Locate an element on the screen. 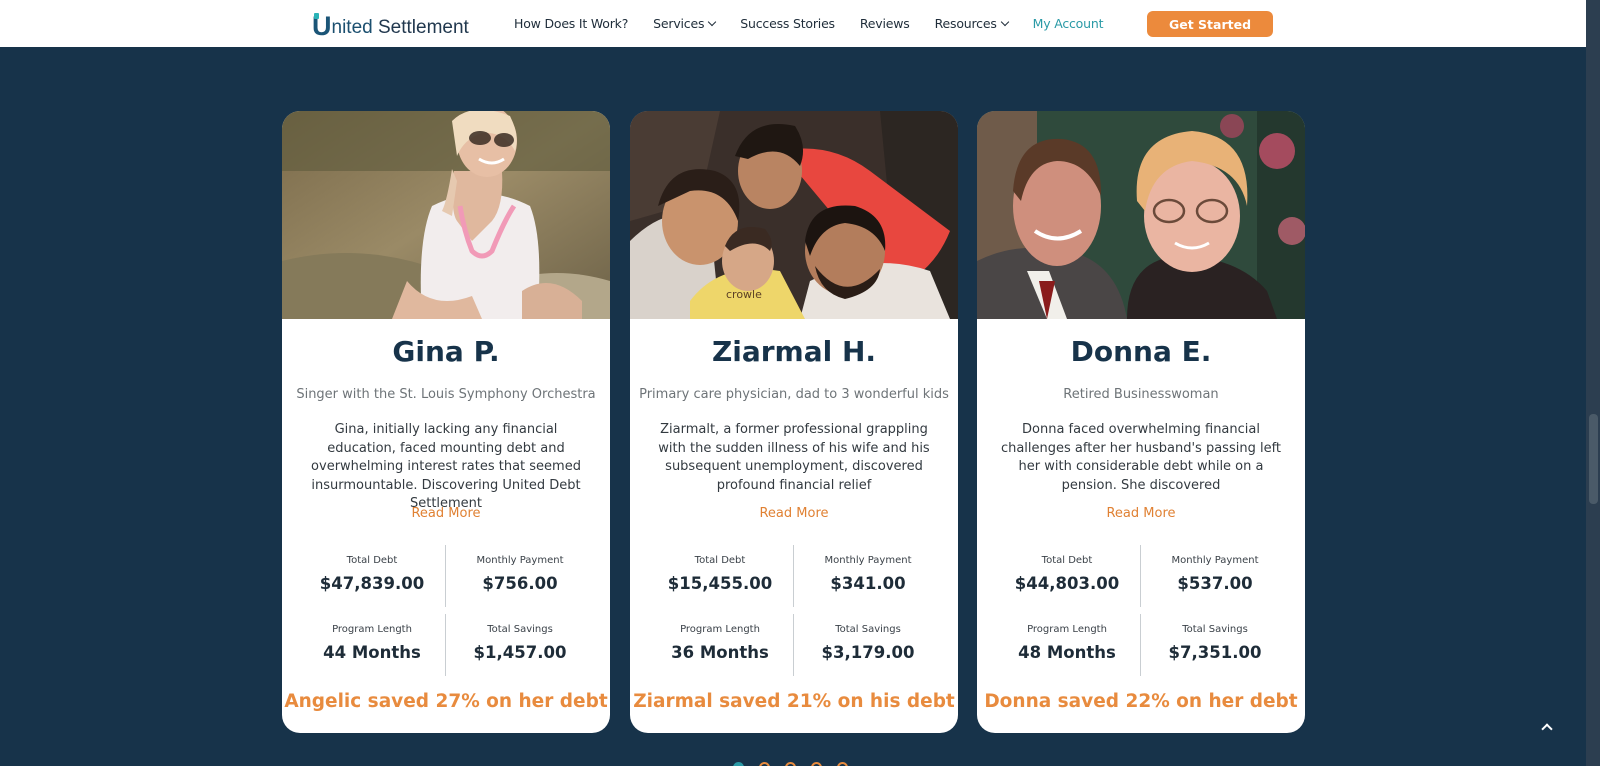  nav-how-it-works-label: How Does It Work? is located at coordinates (571, 23).